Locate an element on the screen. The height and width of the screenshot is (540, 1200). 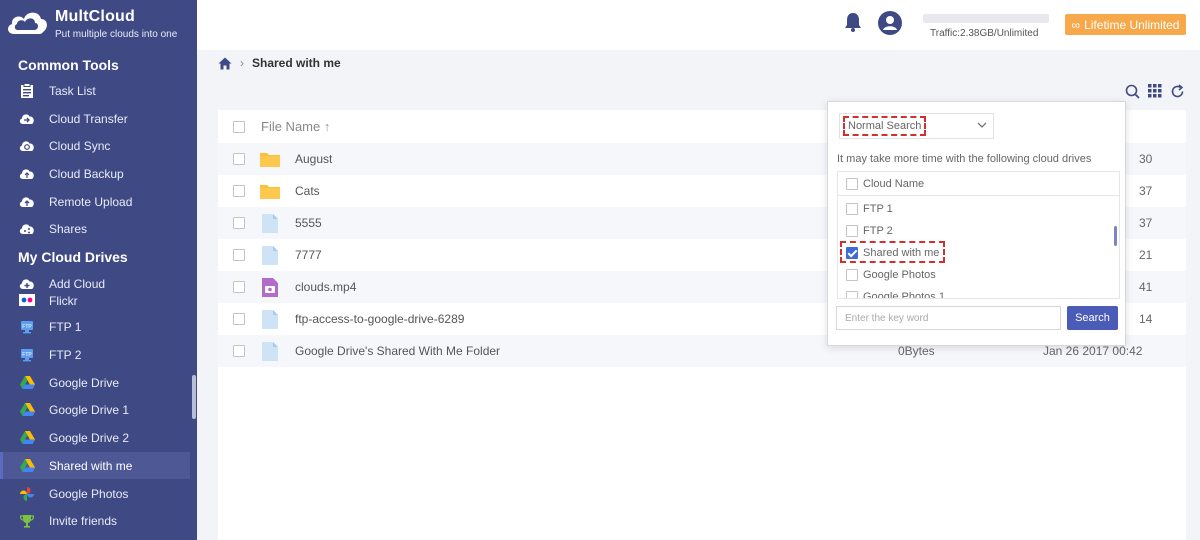
search-button: Search is located at coordinates (1092, 318).